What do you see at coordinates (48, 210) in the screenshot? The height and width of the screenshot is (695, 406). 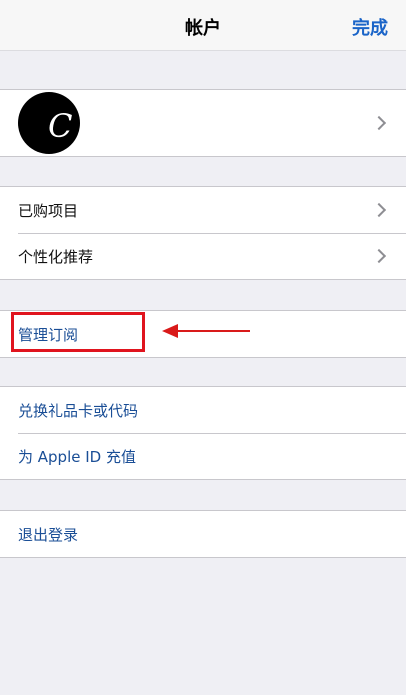 I see `purchased-items-label: 已购项目` at bounding box center [48, 210].